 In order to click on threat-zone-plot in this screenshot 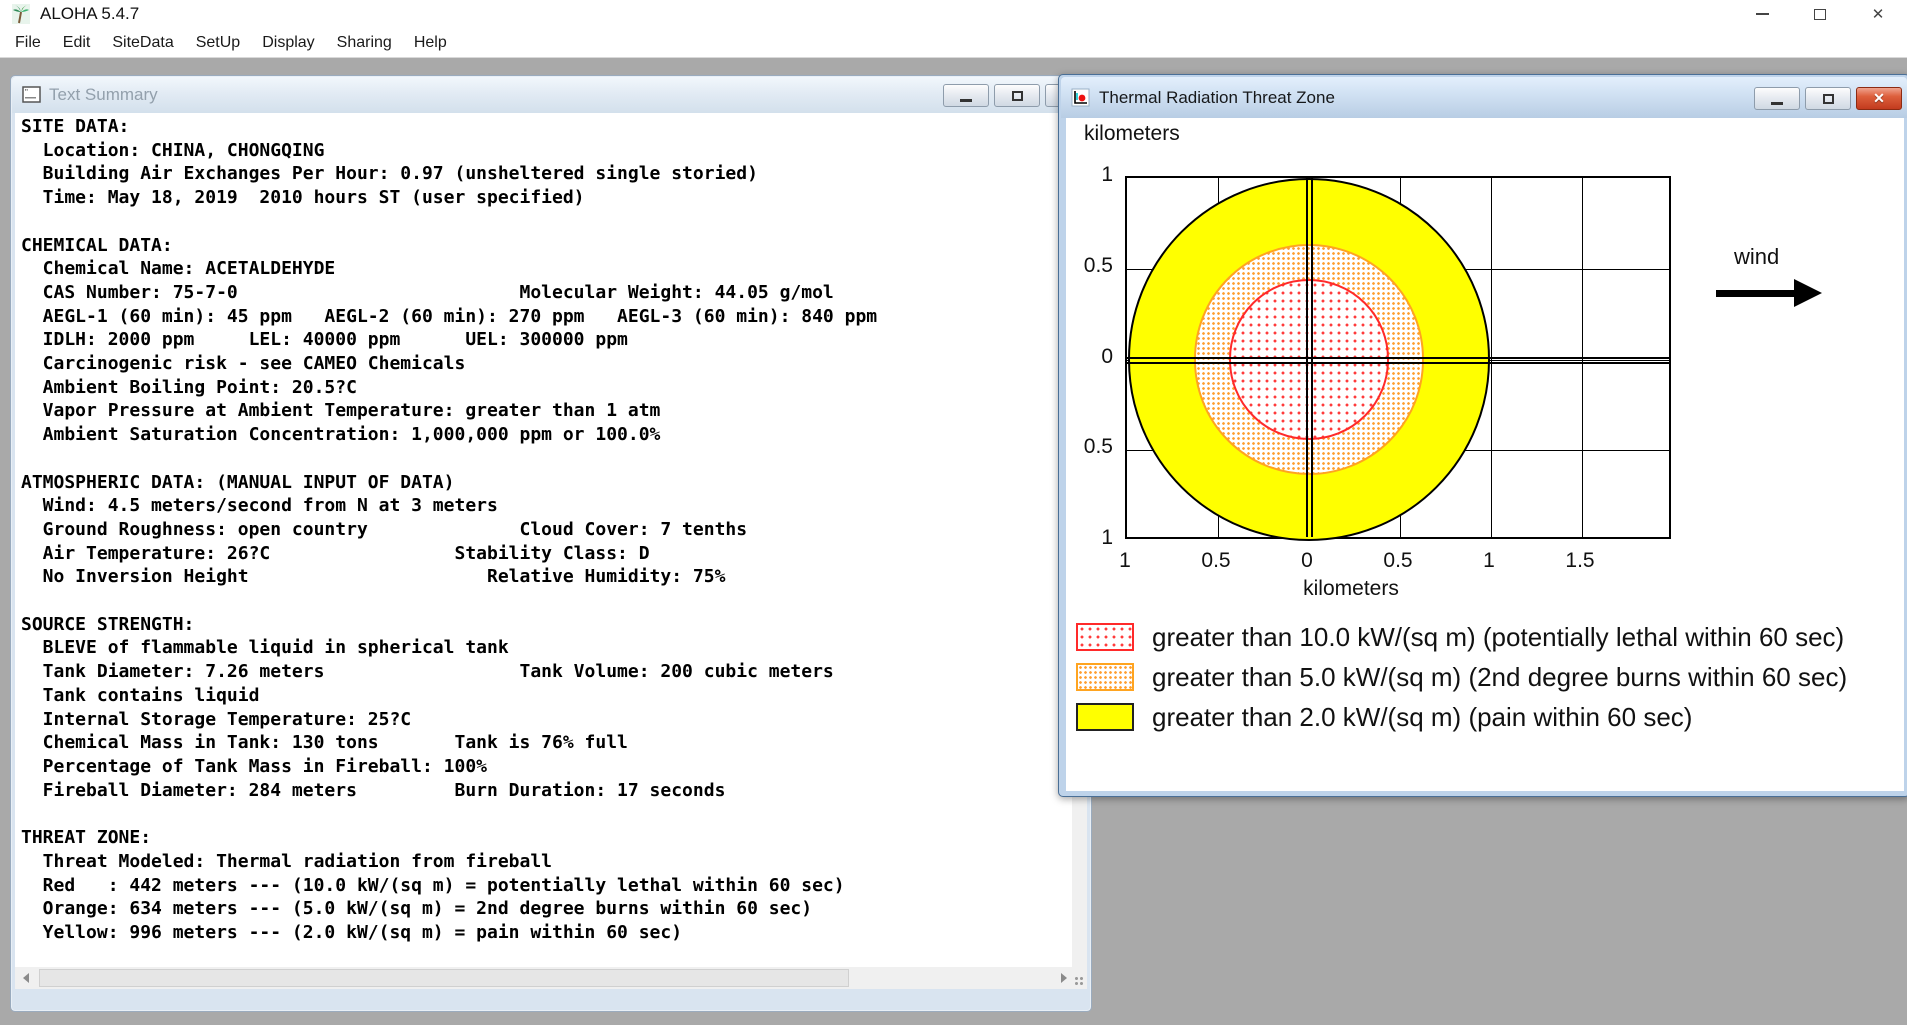, I will do `click(1398, 358)`.